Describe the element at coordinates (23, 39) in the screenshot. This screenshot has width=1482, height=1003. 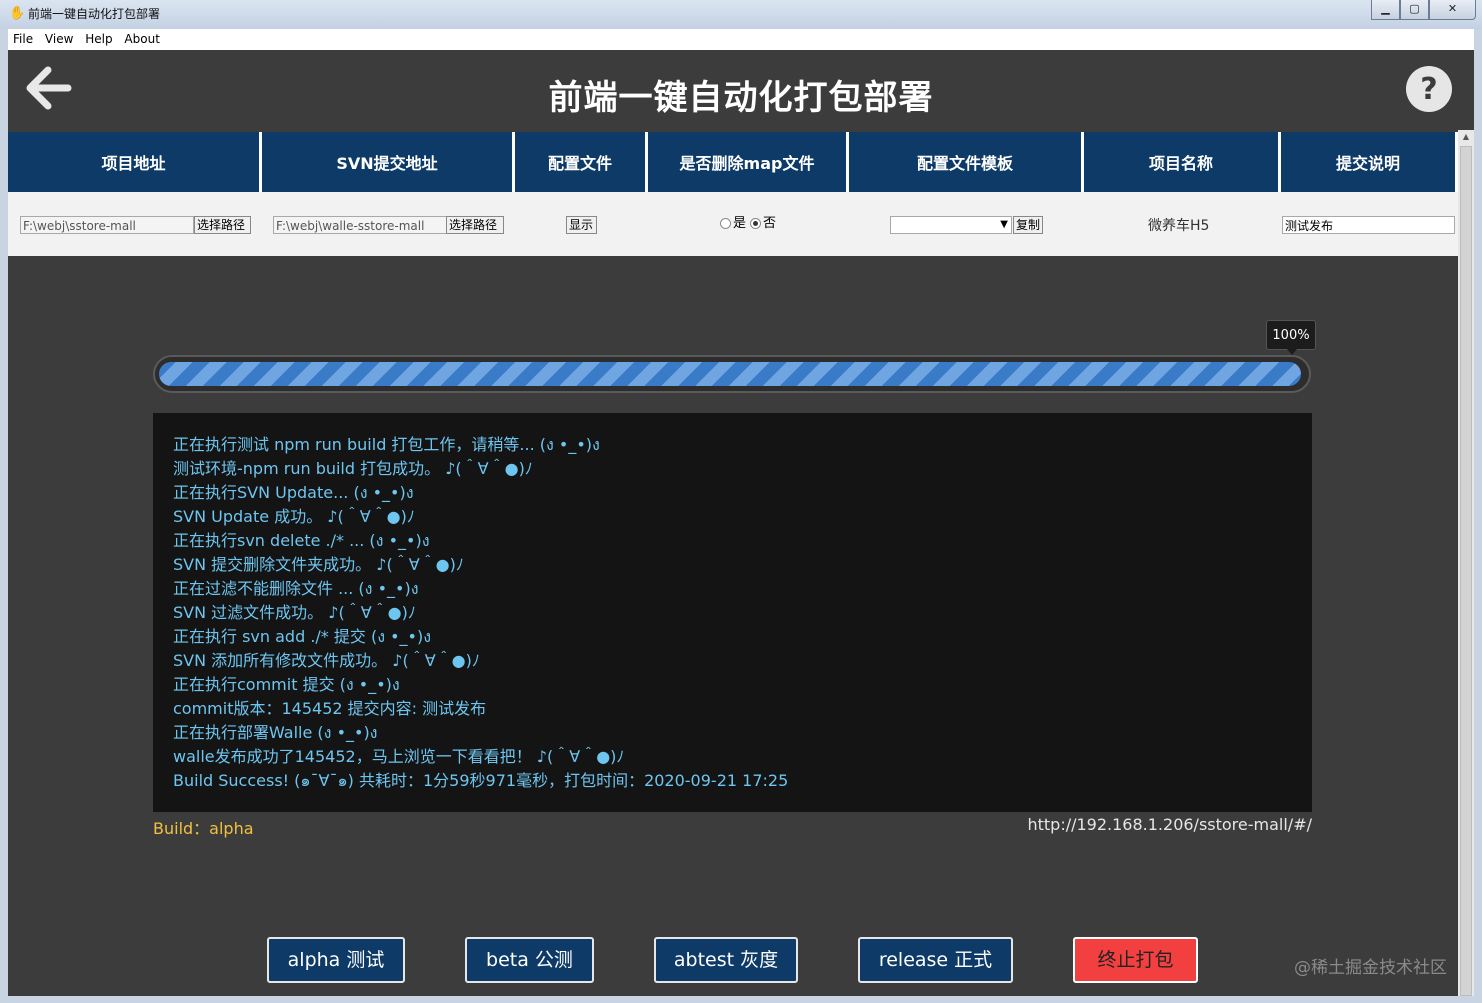
I see `menu-file: File` at that location.